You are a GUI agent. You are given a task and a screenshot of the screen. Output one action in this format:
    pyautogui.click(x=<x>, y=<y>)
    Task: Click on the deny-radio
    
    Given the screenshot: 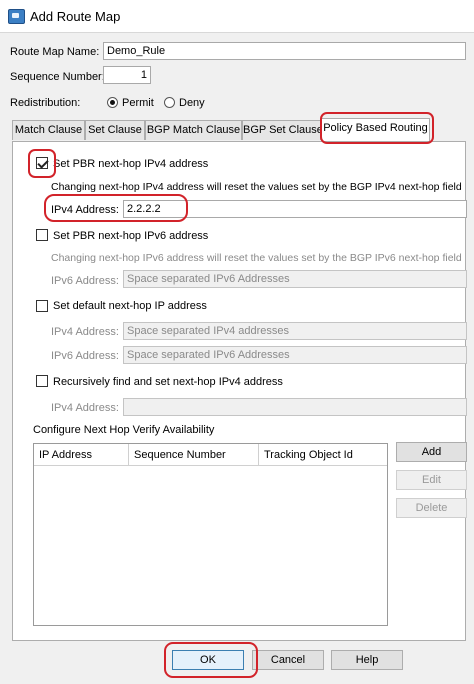 What is the action you would take?
    pyautogui.click(x=169, y=102)
    